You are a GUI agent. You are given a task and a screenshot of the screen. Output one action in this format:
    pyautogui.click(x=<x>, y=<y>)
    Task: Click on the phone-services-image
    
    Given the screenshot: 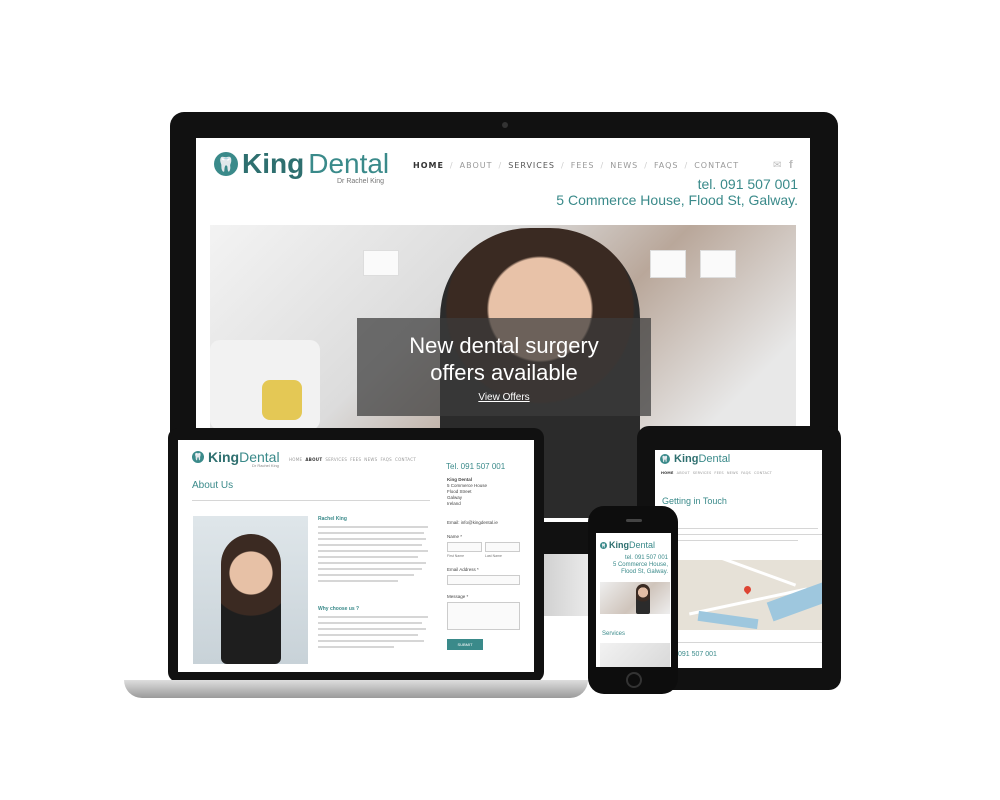 What is the action you would take?
    pyautogui.click(x=635, y=655)
    